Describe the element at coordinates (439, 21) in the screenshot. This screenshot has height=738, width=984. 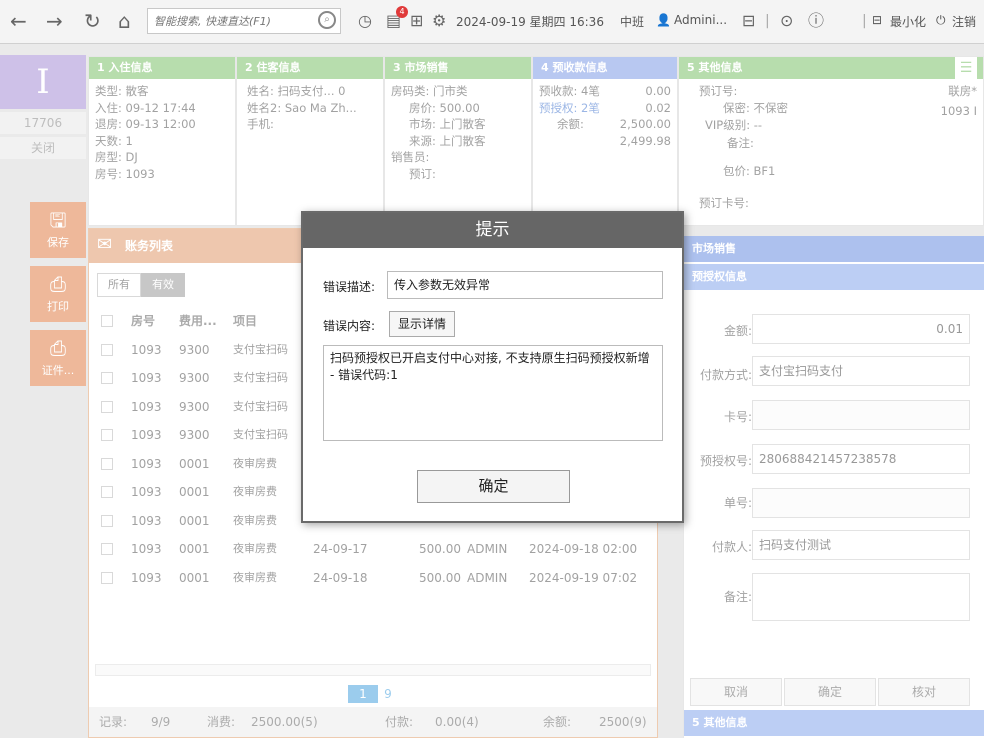
I see `settings-icon: ⚙` at that location.